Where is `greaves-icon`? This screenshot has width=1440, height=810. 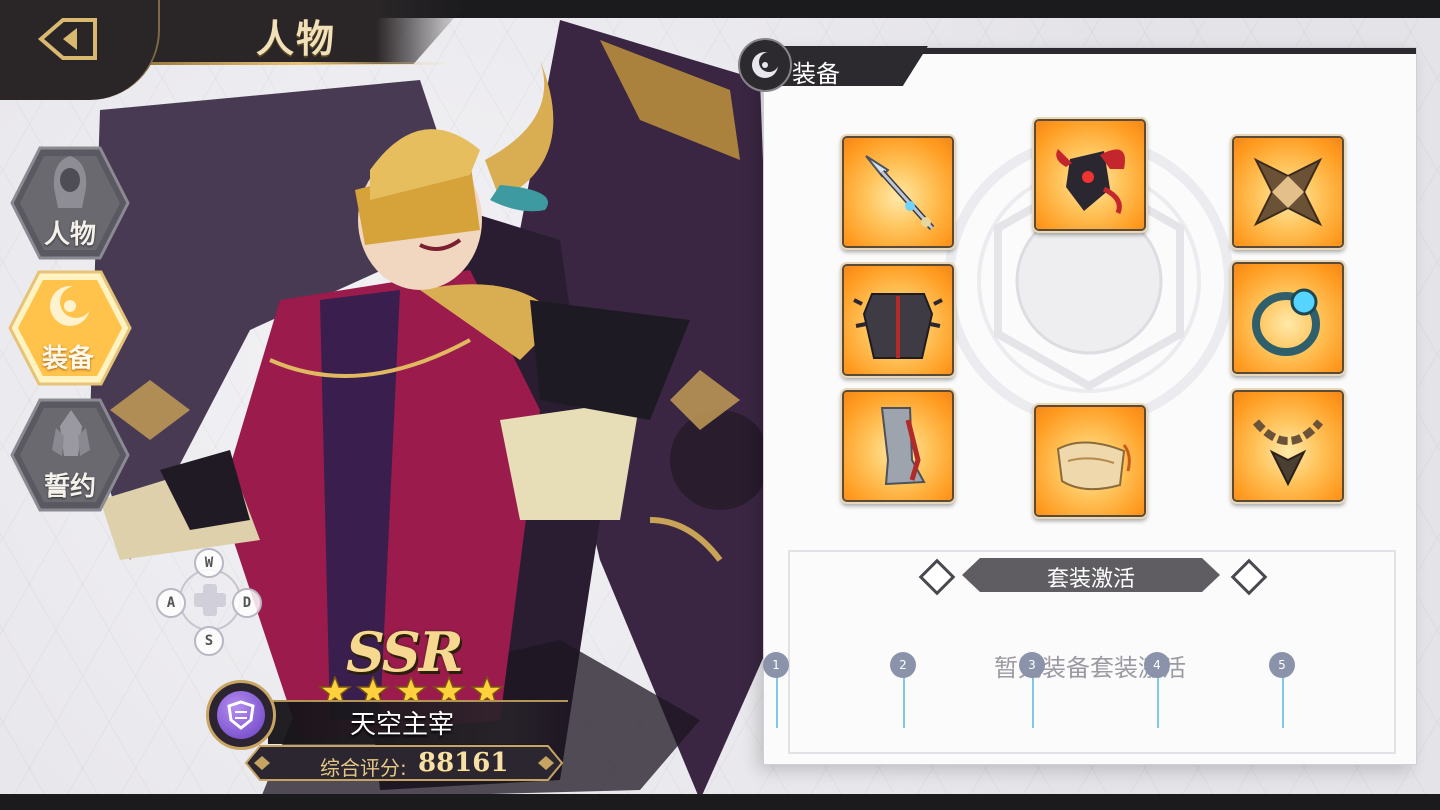
greaves-icon is located at coordinates (903, 446).